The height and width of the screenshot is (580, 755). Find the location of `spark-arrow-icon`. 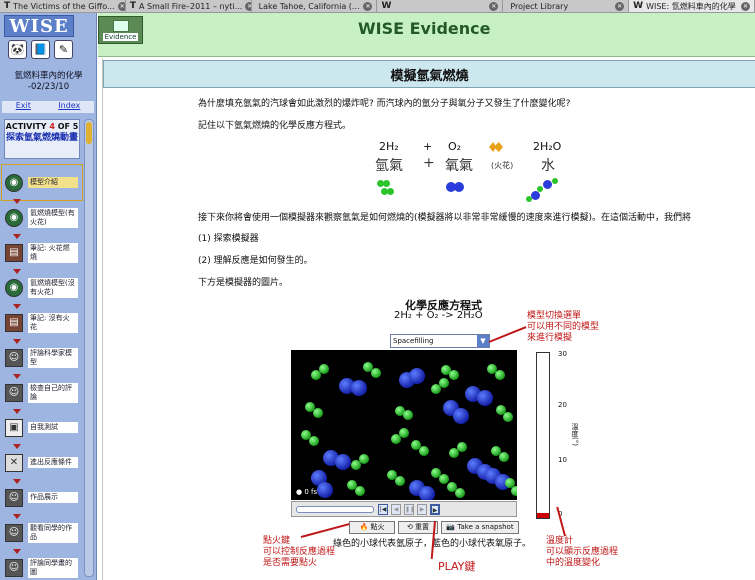

spark-arrow-icon is located at coordinates (496, 147).